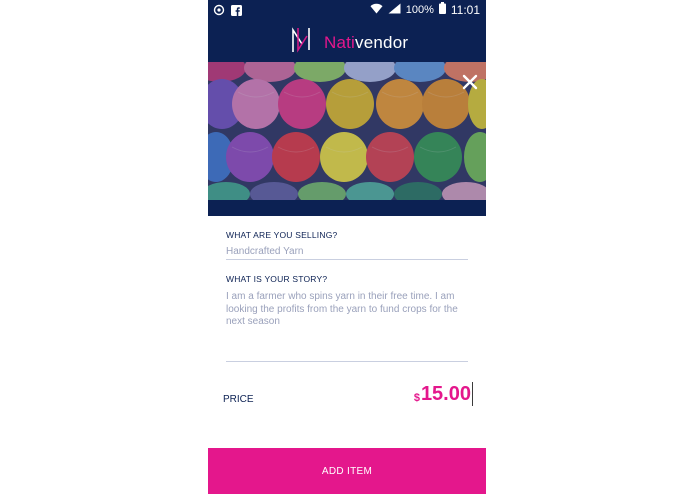 Image resolution: width=695 pixels, height=494 pixels. Describe the element at coordinates (347, 208) in the screenshot. I see `image-bottom-bar` at that location.